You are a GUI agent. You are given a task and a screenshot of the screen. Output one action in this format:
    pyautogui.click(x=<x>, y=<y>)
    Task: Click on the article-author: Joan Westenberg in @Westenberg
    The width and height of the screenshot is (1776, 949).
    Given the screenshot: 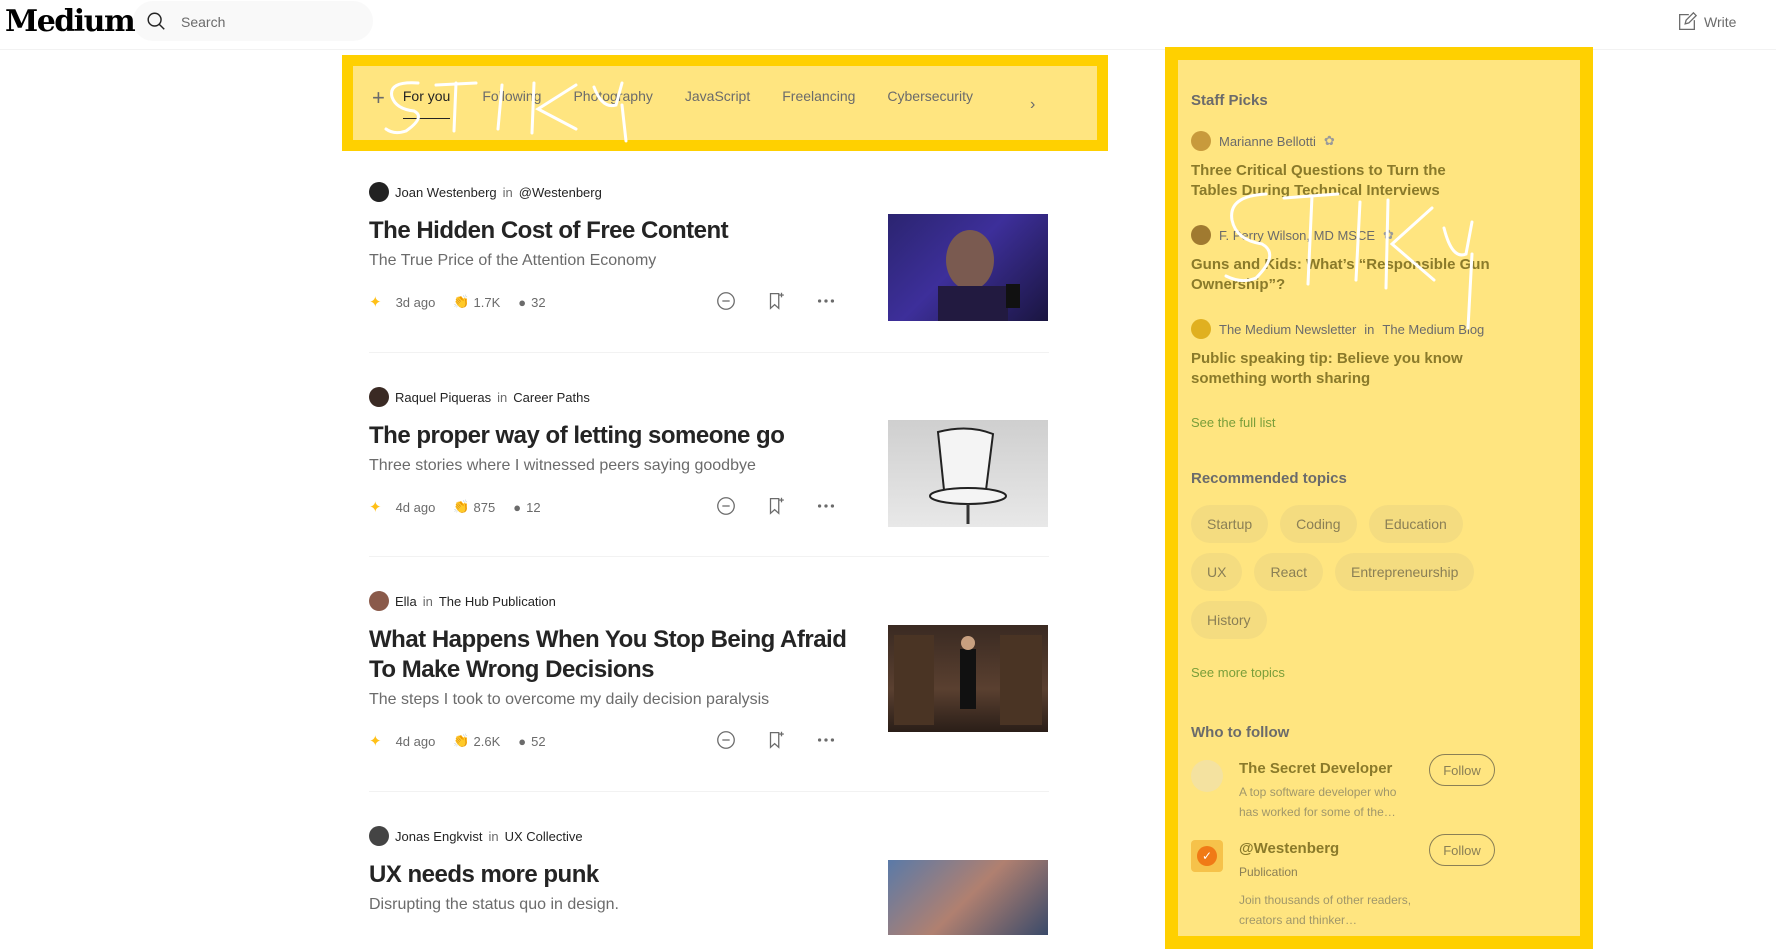 What is the action you would take?
    pyautogui.click(x=709, y=192)
    